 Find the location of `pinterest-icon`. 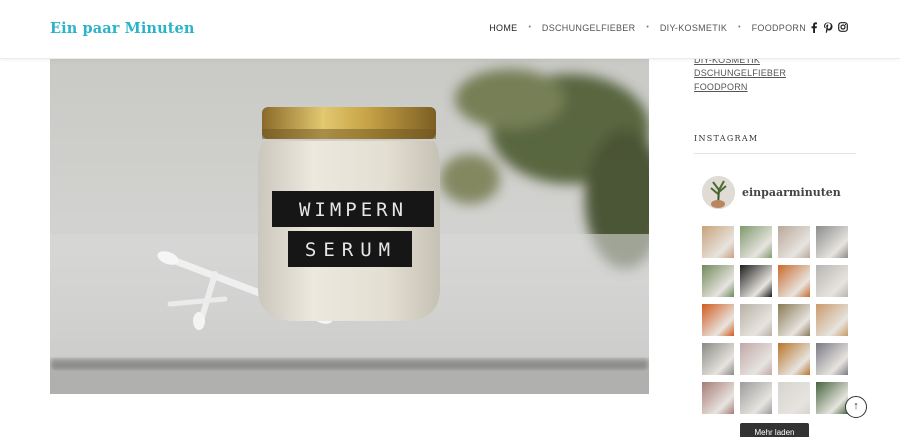

pinterest-icon is located at coordinates (828, 27).